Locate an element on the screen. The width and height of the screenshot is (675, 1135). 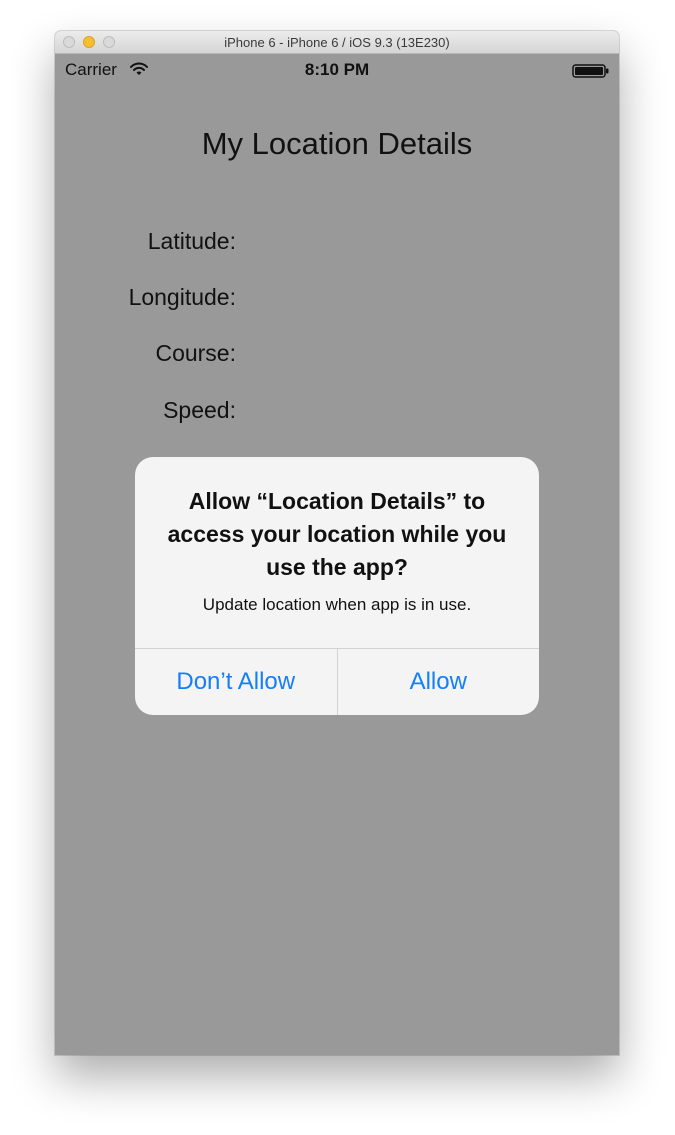
course-label: Course: is located at coordinates (195, 353).